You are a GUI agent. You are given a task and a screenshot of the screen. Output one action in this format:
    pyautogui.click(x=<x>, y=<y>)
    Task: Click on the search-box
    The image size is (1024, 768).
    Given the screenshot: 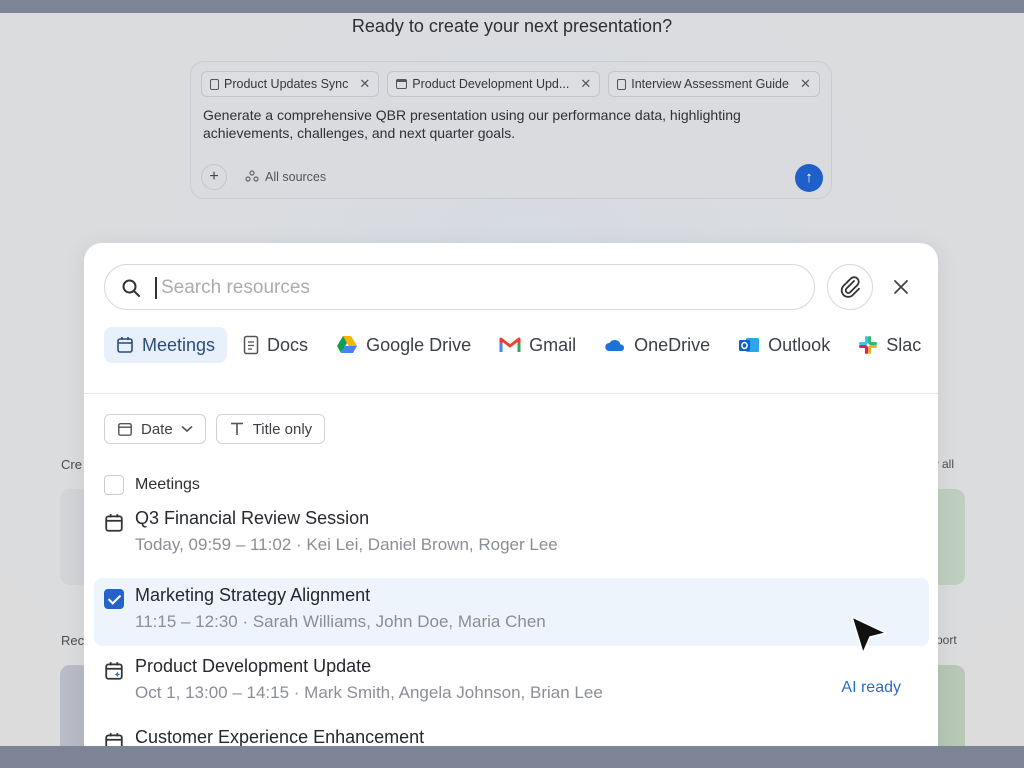 What is the action you would take?
    pyautogui.click(x=459, y=287)
    